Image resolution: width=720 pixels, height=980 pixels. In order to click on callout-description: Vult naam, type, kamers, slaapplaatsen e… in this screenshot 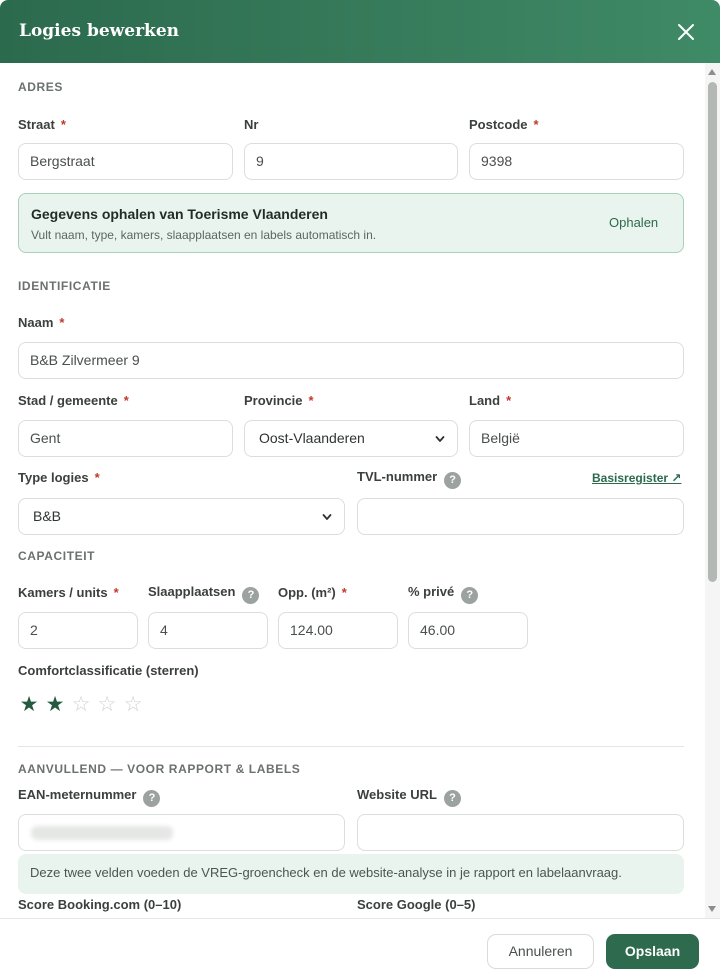, I will do `click(204, 235)`.